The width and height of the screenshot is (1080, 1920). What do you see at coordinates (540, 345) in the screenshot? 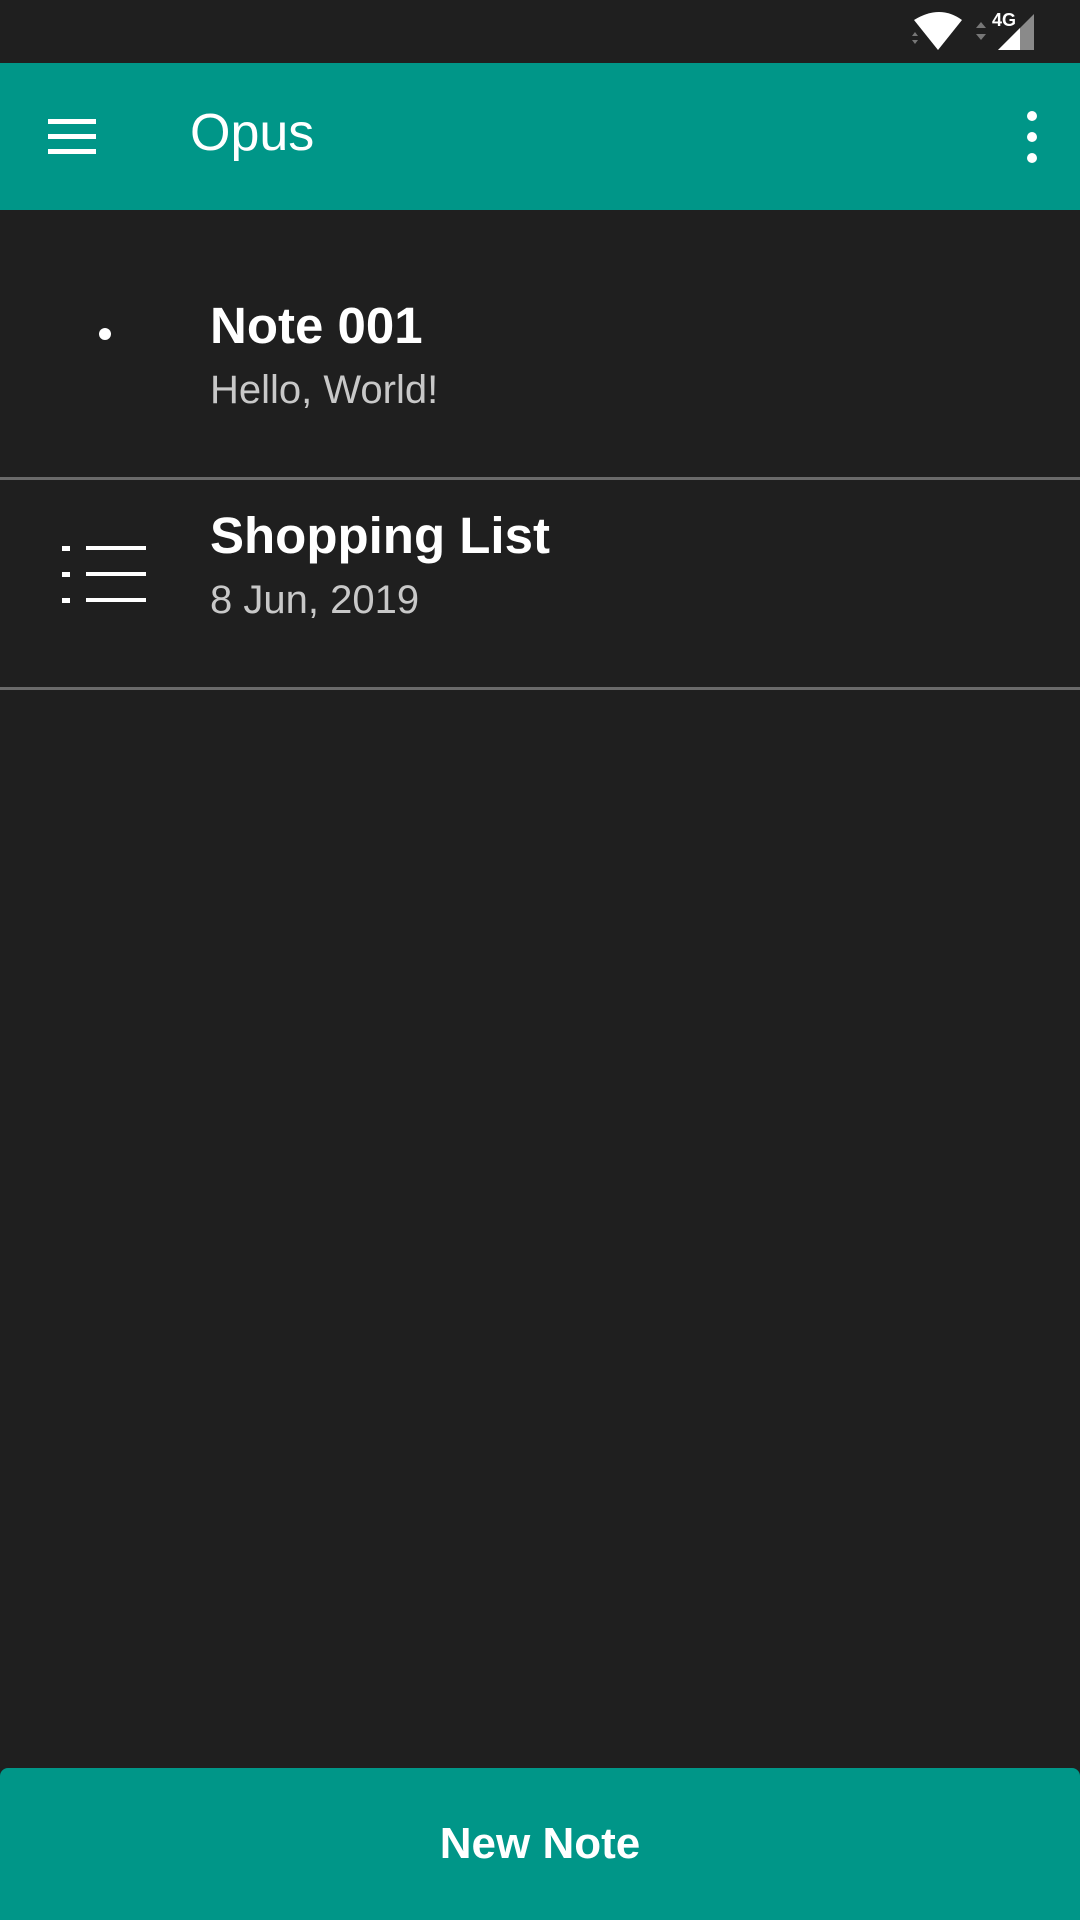
I see `note-list-item: Note 001 Hello, World!` at bounding box center [540, 345].